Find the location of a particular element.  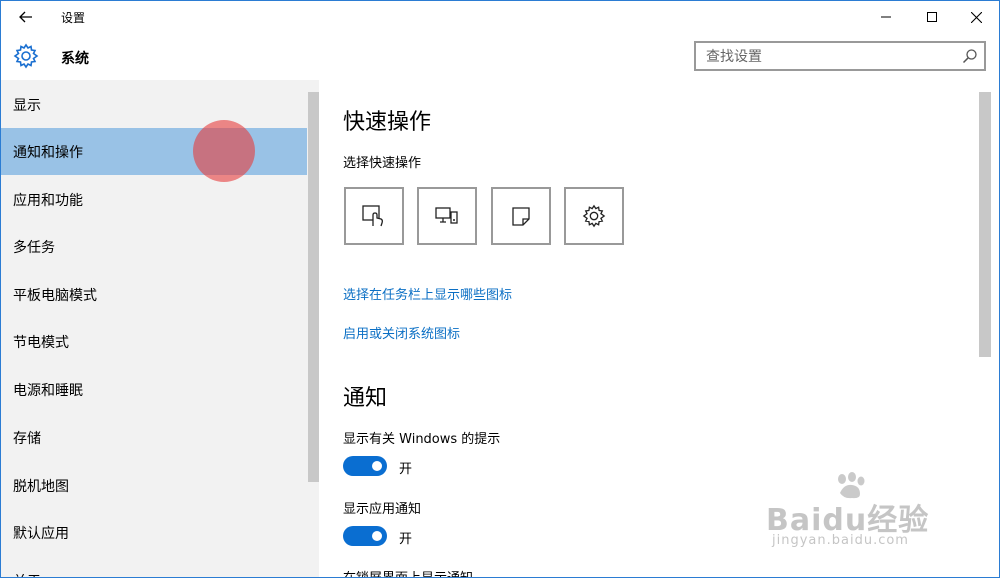

tablet-mode-icon is located at coordinates (372, 216).